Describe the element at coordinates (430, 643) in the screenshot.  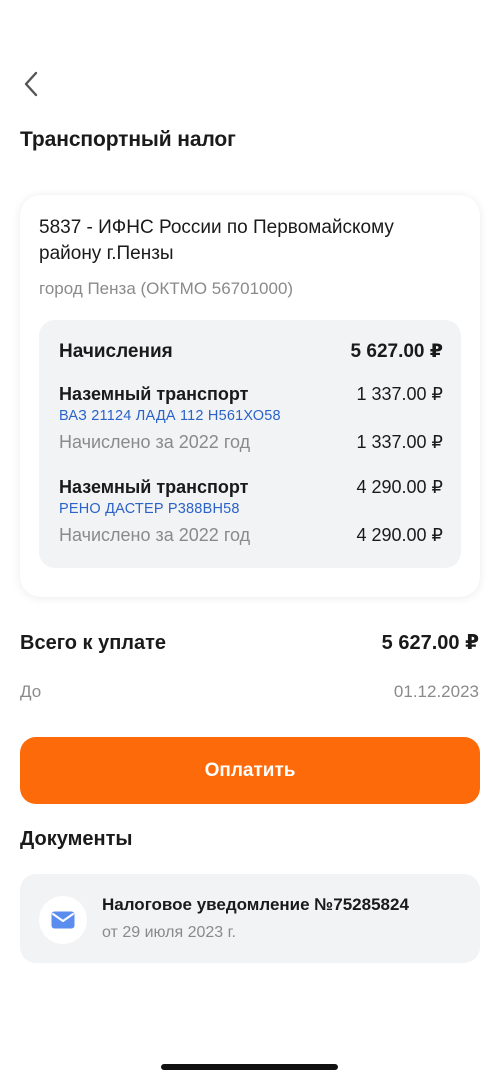
I see `total-value: 5 627.00 ₽` at that location.